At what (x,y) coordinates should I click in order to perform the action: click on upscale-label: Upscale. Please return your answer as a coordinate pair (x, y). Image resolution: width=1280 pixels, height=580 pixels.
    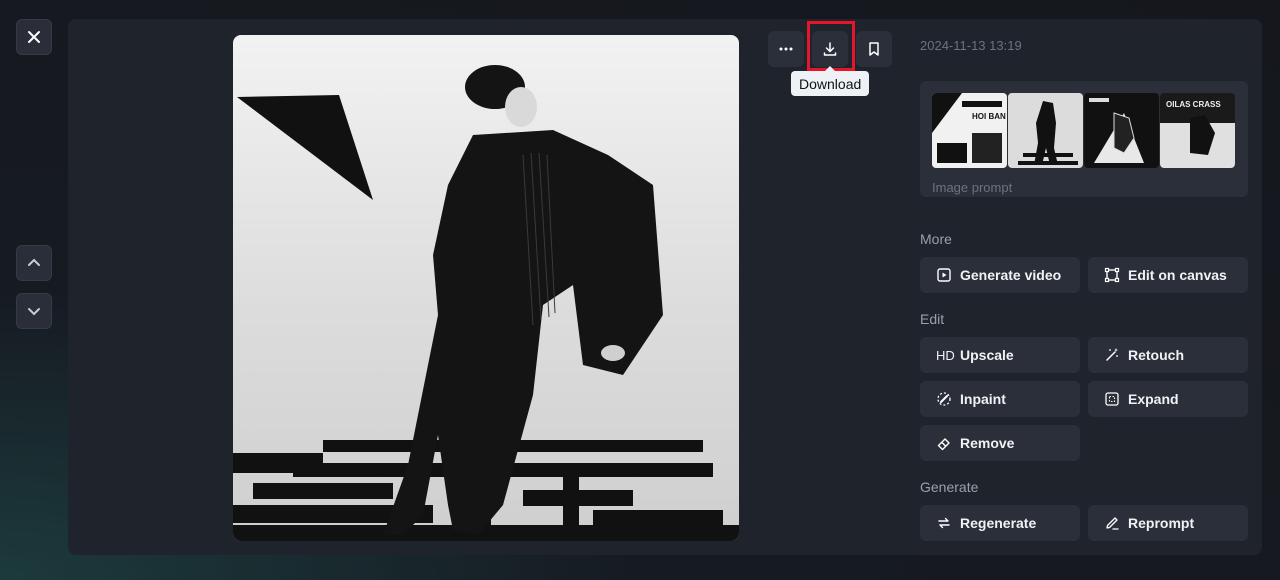
    Looking at the image, I should click on (987, 355).